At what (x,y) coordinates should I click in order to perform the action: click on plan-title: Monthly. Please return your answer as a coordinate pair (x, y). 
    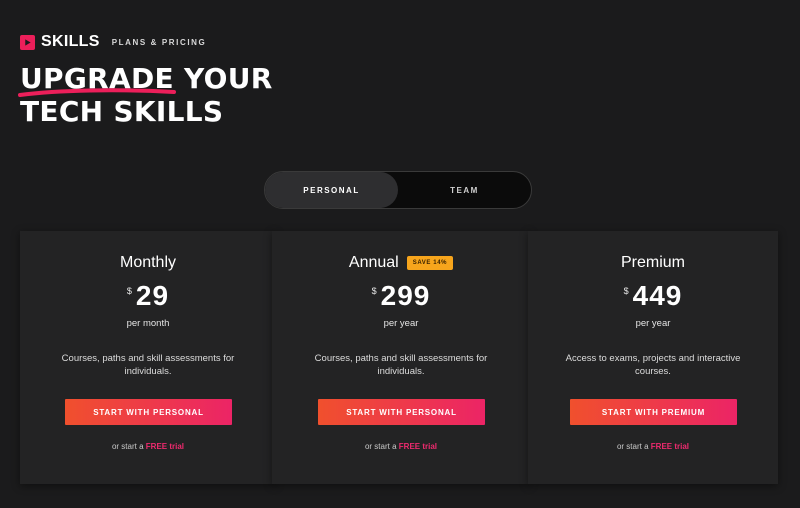
    Looking at the image, I should click on (148, 263).